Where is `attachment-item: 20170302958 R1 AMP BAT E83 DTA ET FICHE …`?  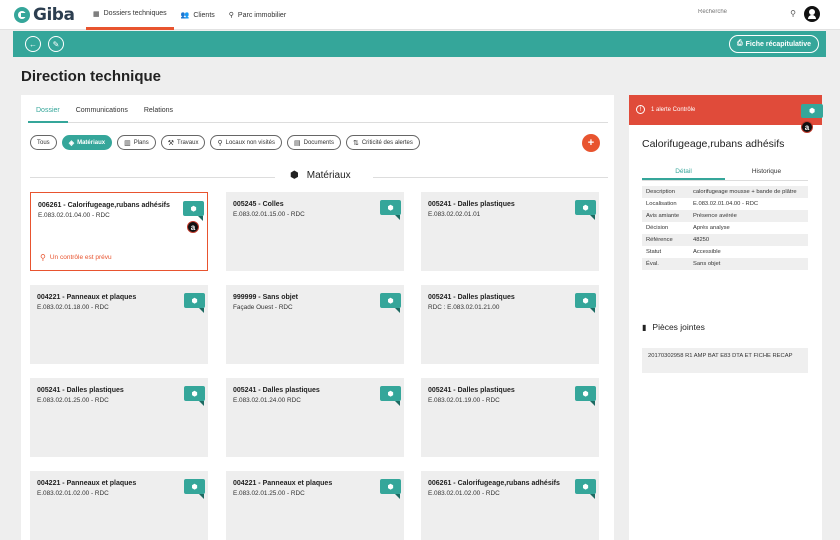
attachment-item: 20170302958 R1 AMP BAT E83 DTA ET FICHE … is located at coordinates (725, 360).